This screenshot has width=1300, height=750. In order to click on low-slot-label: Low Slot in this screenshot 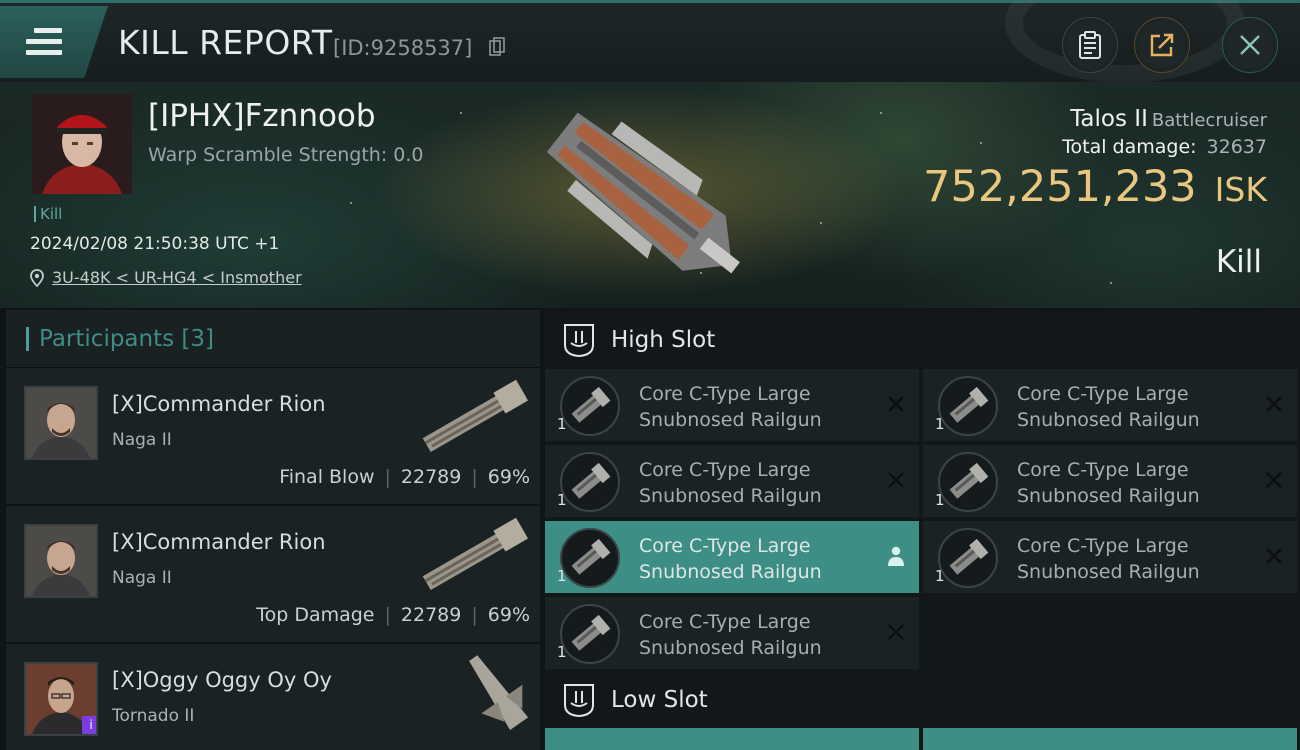, I will do `click(659, 700)`.